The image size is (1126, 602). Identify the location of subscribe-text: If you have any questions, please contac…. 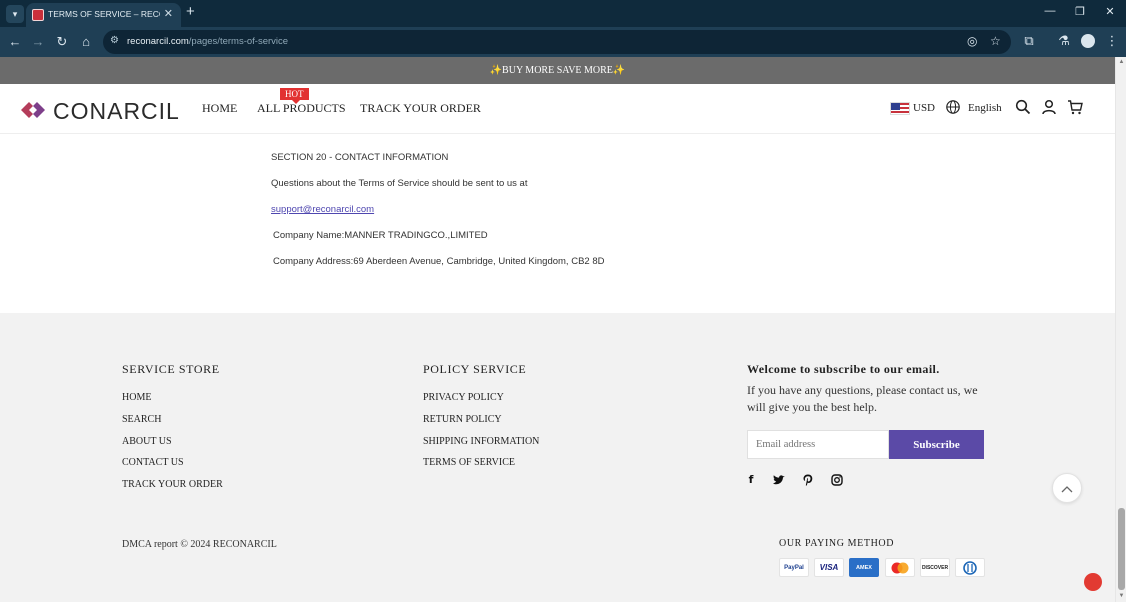
(862, 398).